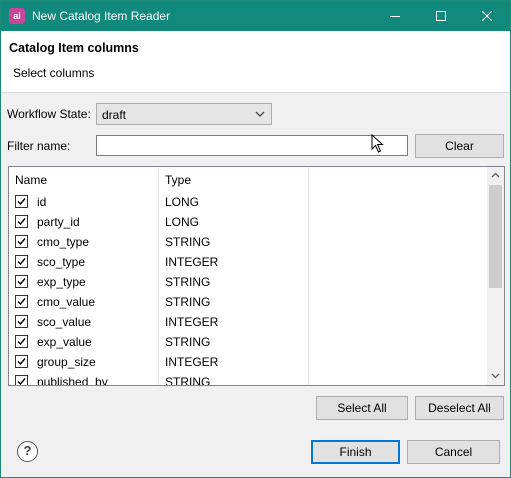  What do you see at coordinates (66, 362) in the screenshot?
I see `cell-name: group_size` at bounding box center [66, 362].